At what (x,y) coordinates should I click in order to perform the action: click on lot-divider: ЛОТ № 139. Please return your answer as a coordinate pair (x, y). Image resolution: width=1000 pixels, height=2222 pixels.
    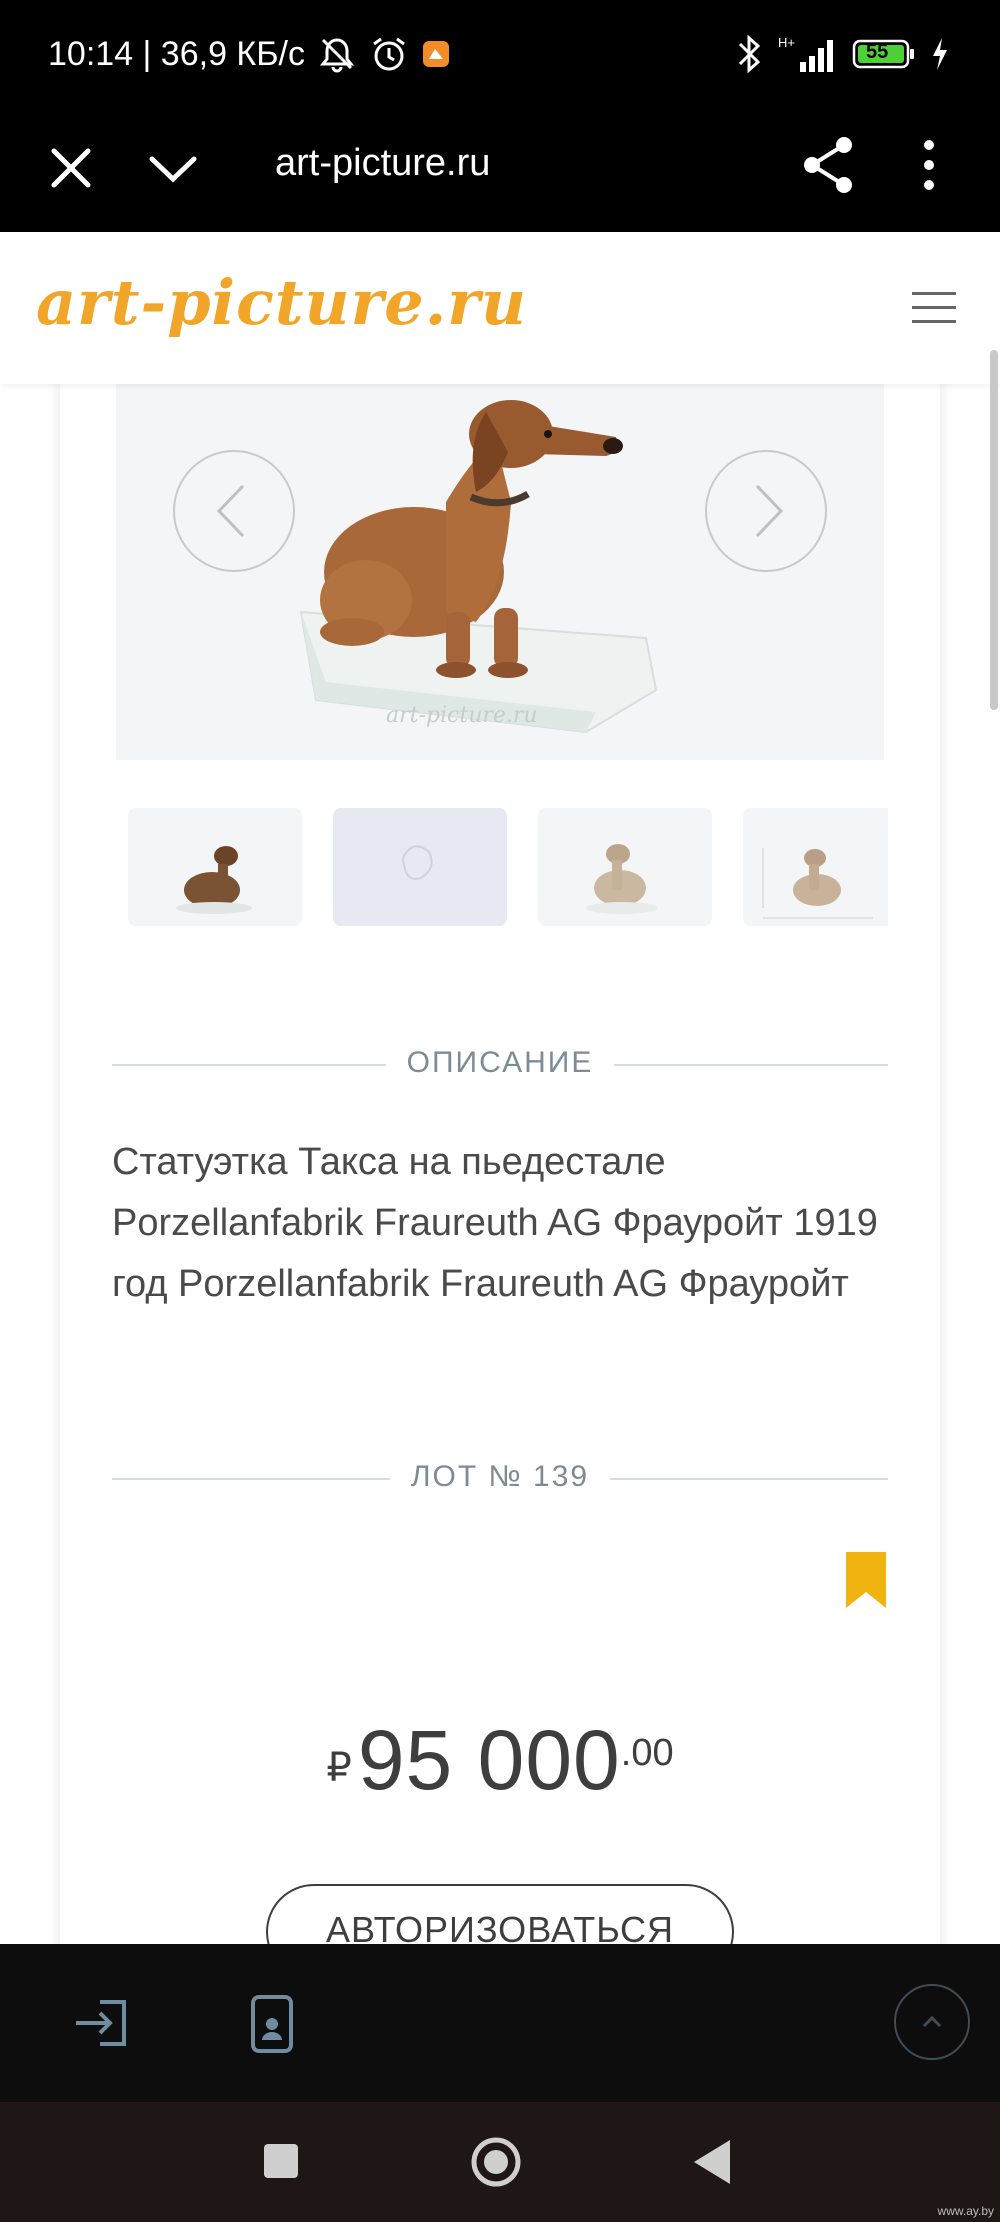
    Looking at the image, I should click on (500, 1478).